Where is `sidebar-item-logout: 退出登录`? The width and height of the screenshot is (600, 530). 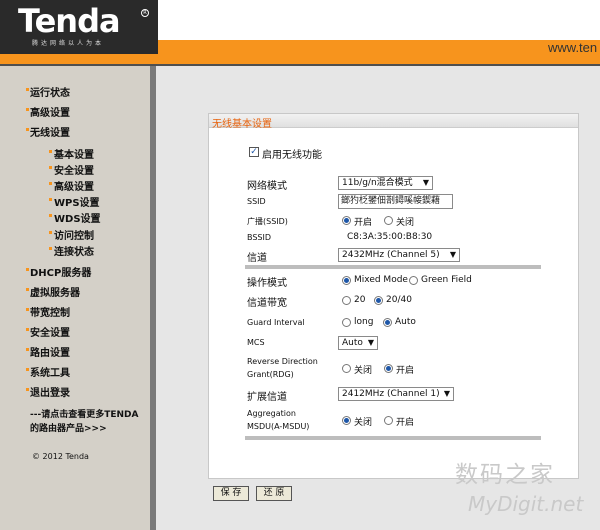 sidebar-item-logout: 退出登录 is located at coordinates (48, 391).